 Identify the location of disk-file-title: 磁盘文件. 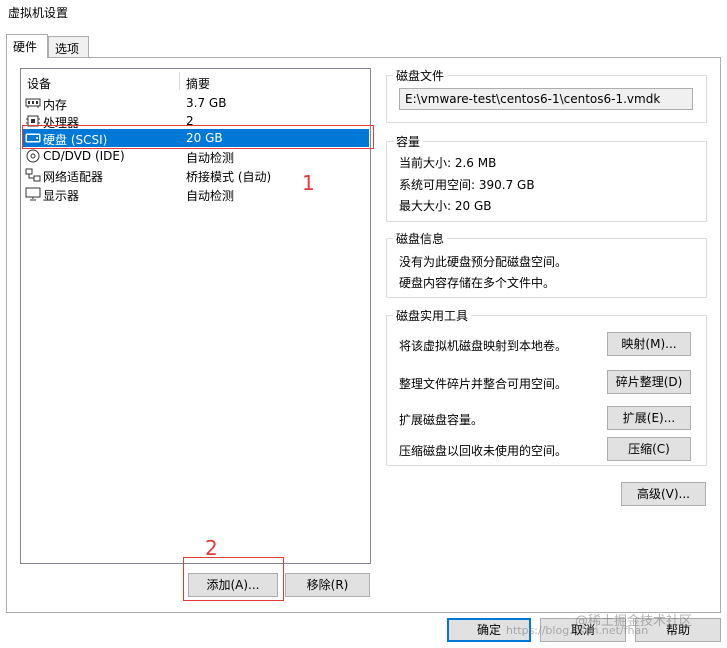
(420, 75).